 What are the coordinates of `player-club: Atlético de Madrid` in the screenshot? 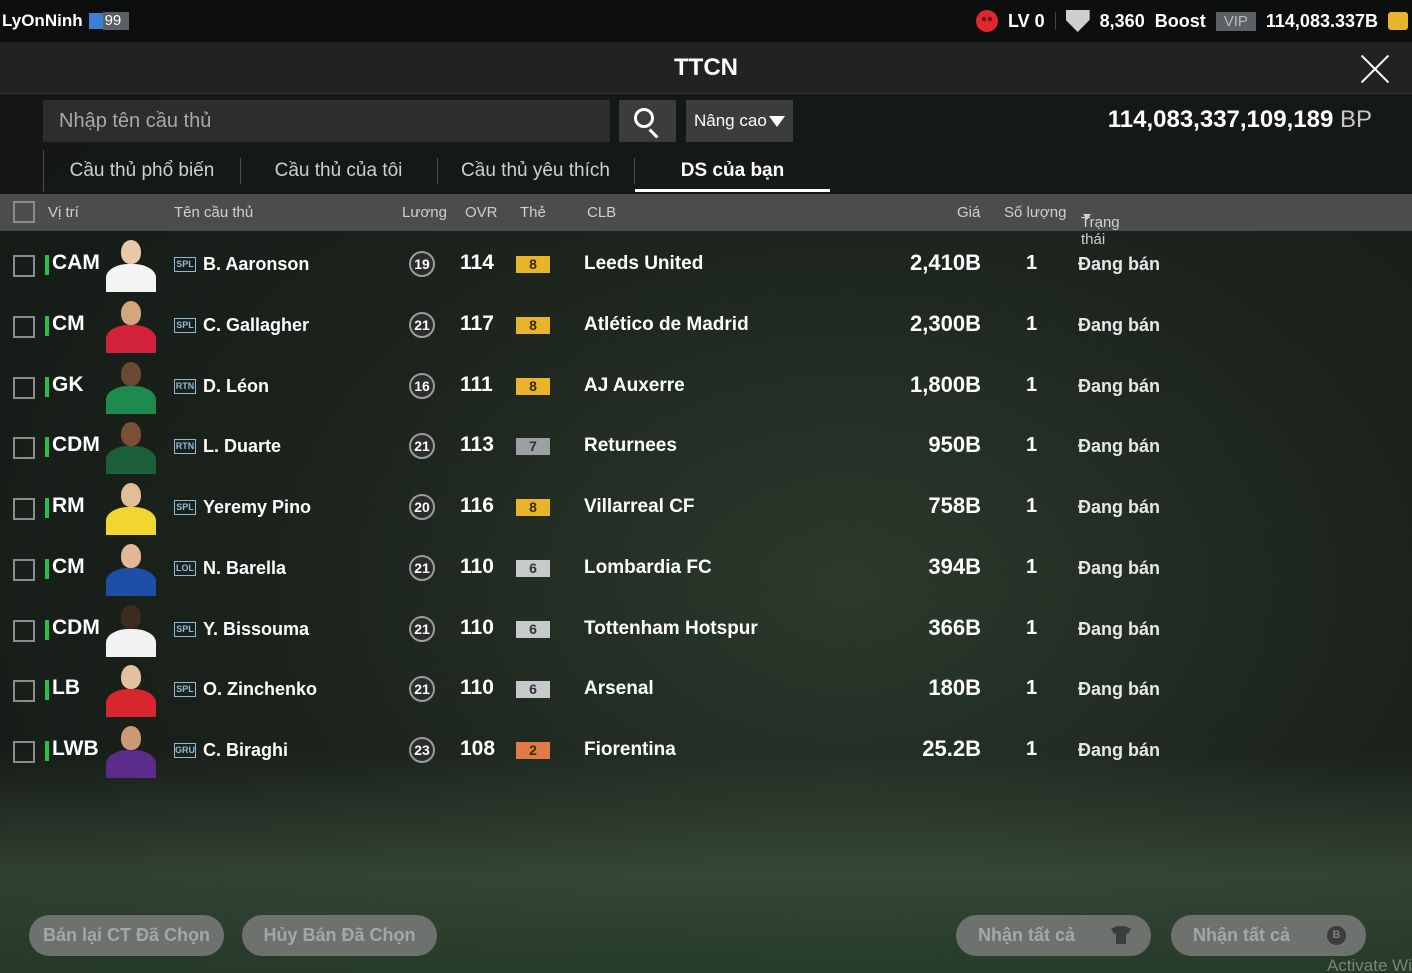 It's located at (666, 324).